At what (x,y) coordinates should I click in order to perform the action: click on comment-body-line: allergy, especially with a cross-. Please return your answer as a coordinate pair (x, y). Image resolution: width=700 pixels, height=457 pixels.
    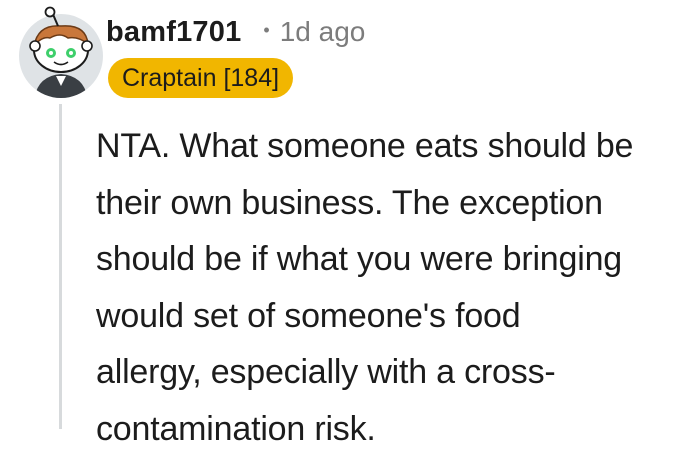
    Looking at the image, I should click on (396, 372).